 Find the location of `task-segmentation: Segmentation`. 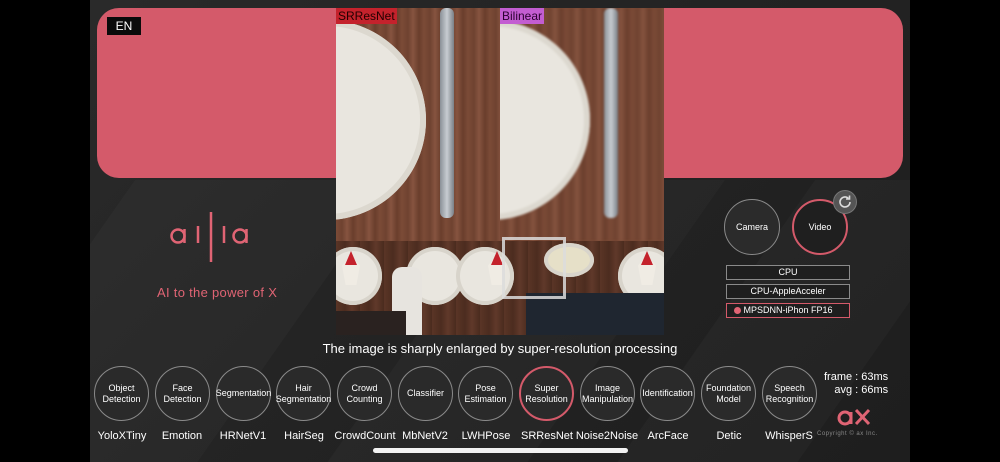

task-segmentation: Segmentation is located at coordinates (243, 393).